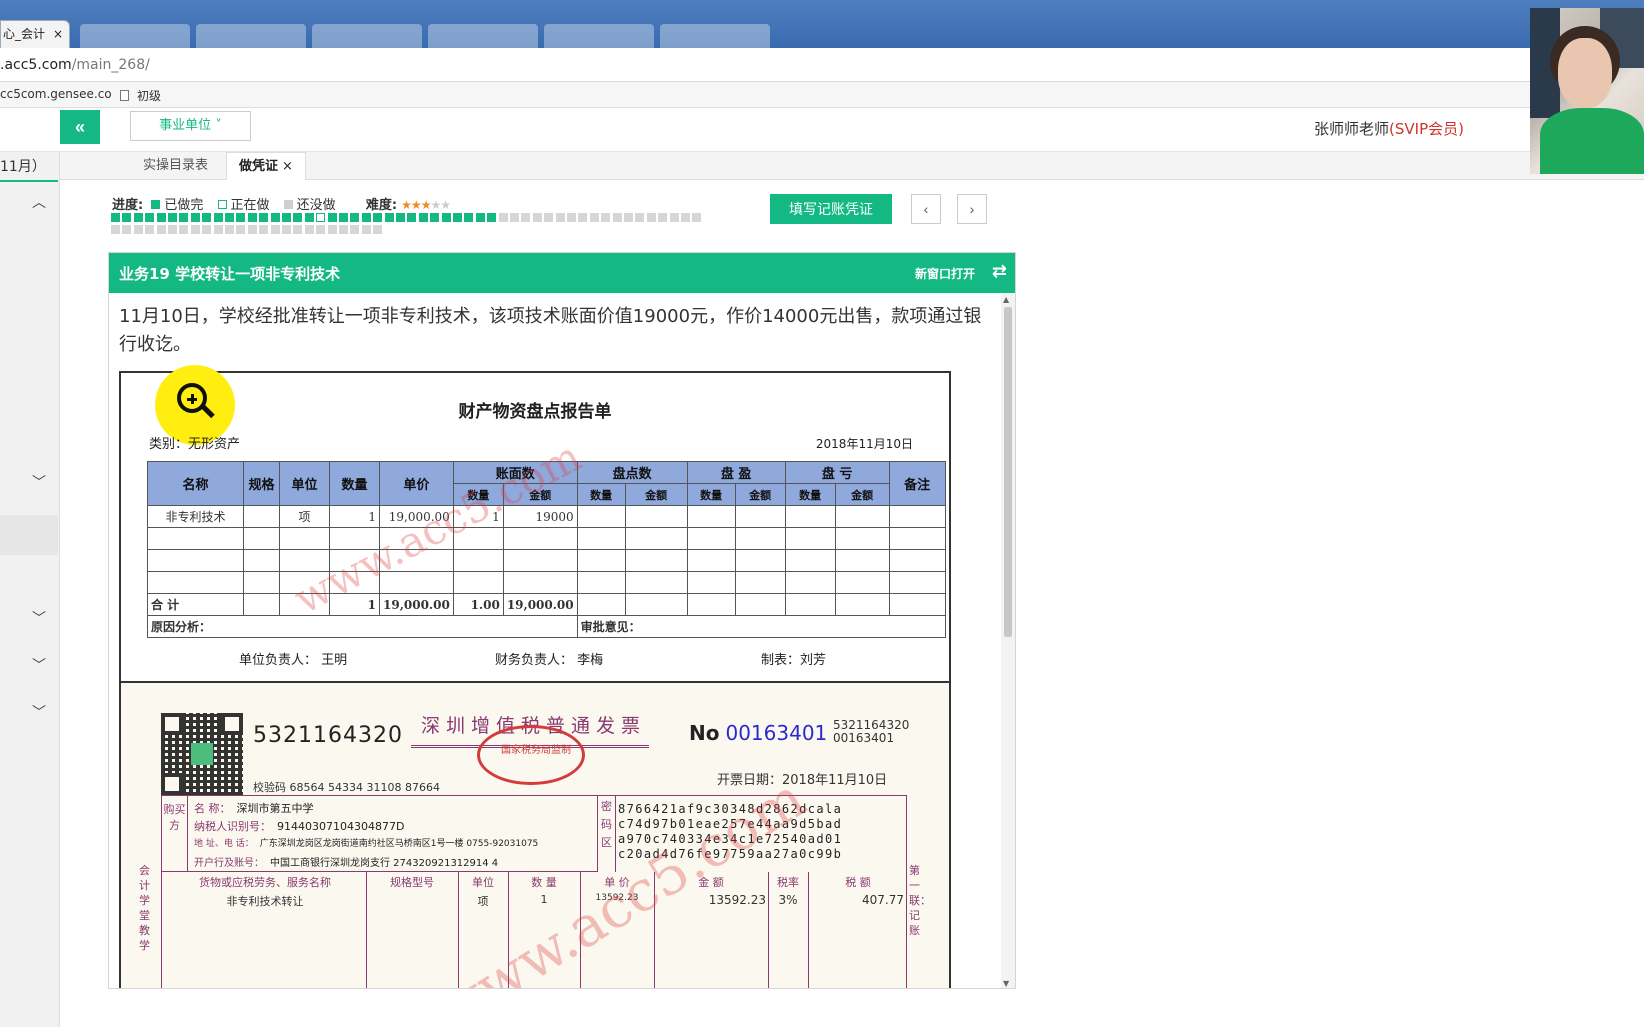 This screenshot has width=1644, height=1027. What do you see at coordinates (945, 273) in the screenshot?
I see `open-new-window-link: 新窗口打开` at bounding box center [945, 273].